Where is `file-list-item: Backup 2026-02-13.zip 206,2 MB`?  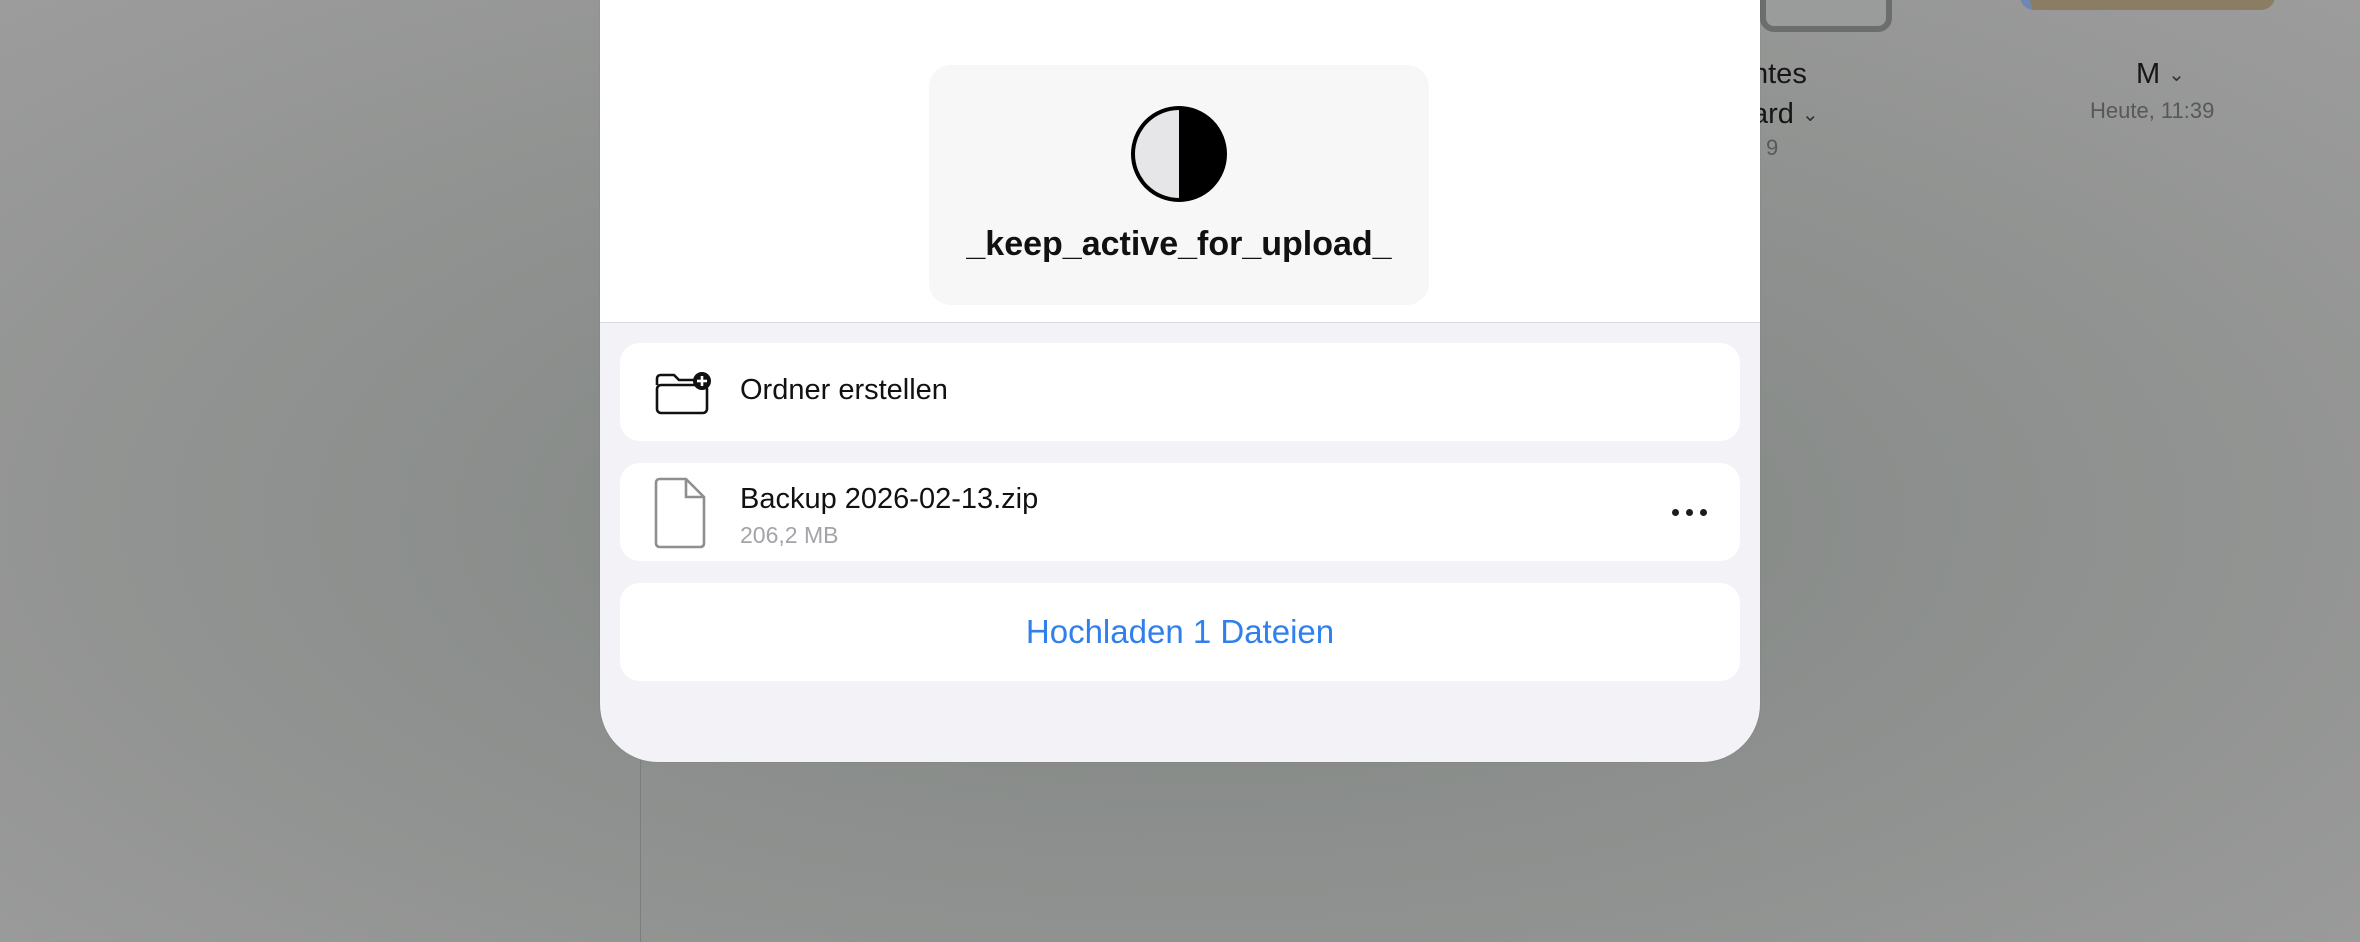 file-list-item: Backup 2026-02-13.zip 206,2 MB is located at coordinates (1180, 512).